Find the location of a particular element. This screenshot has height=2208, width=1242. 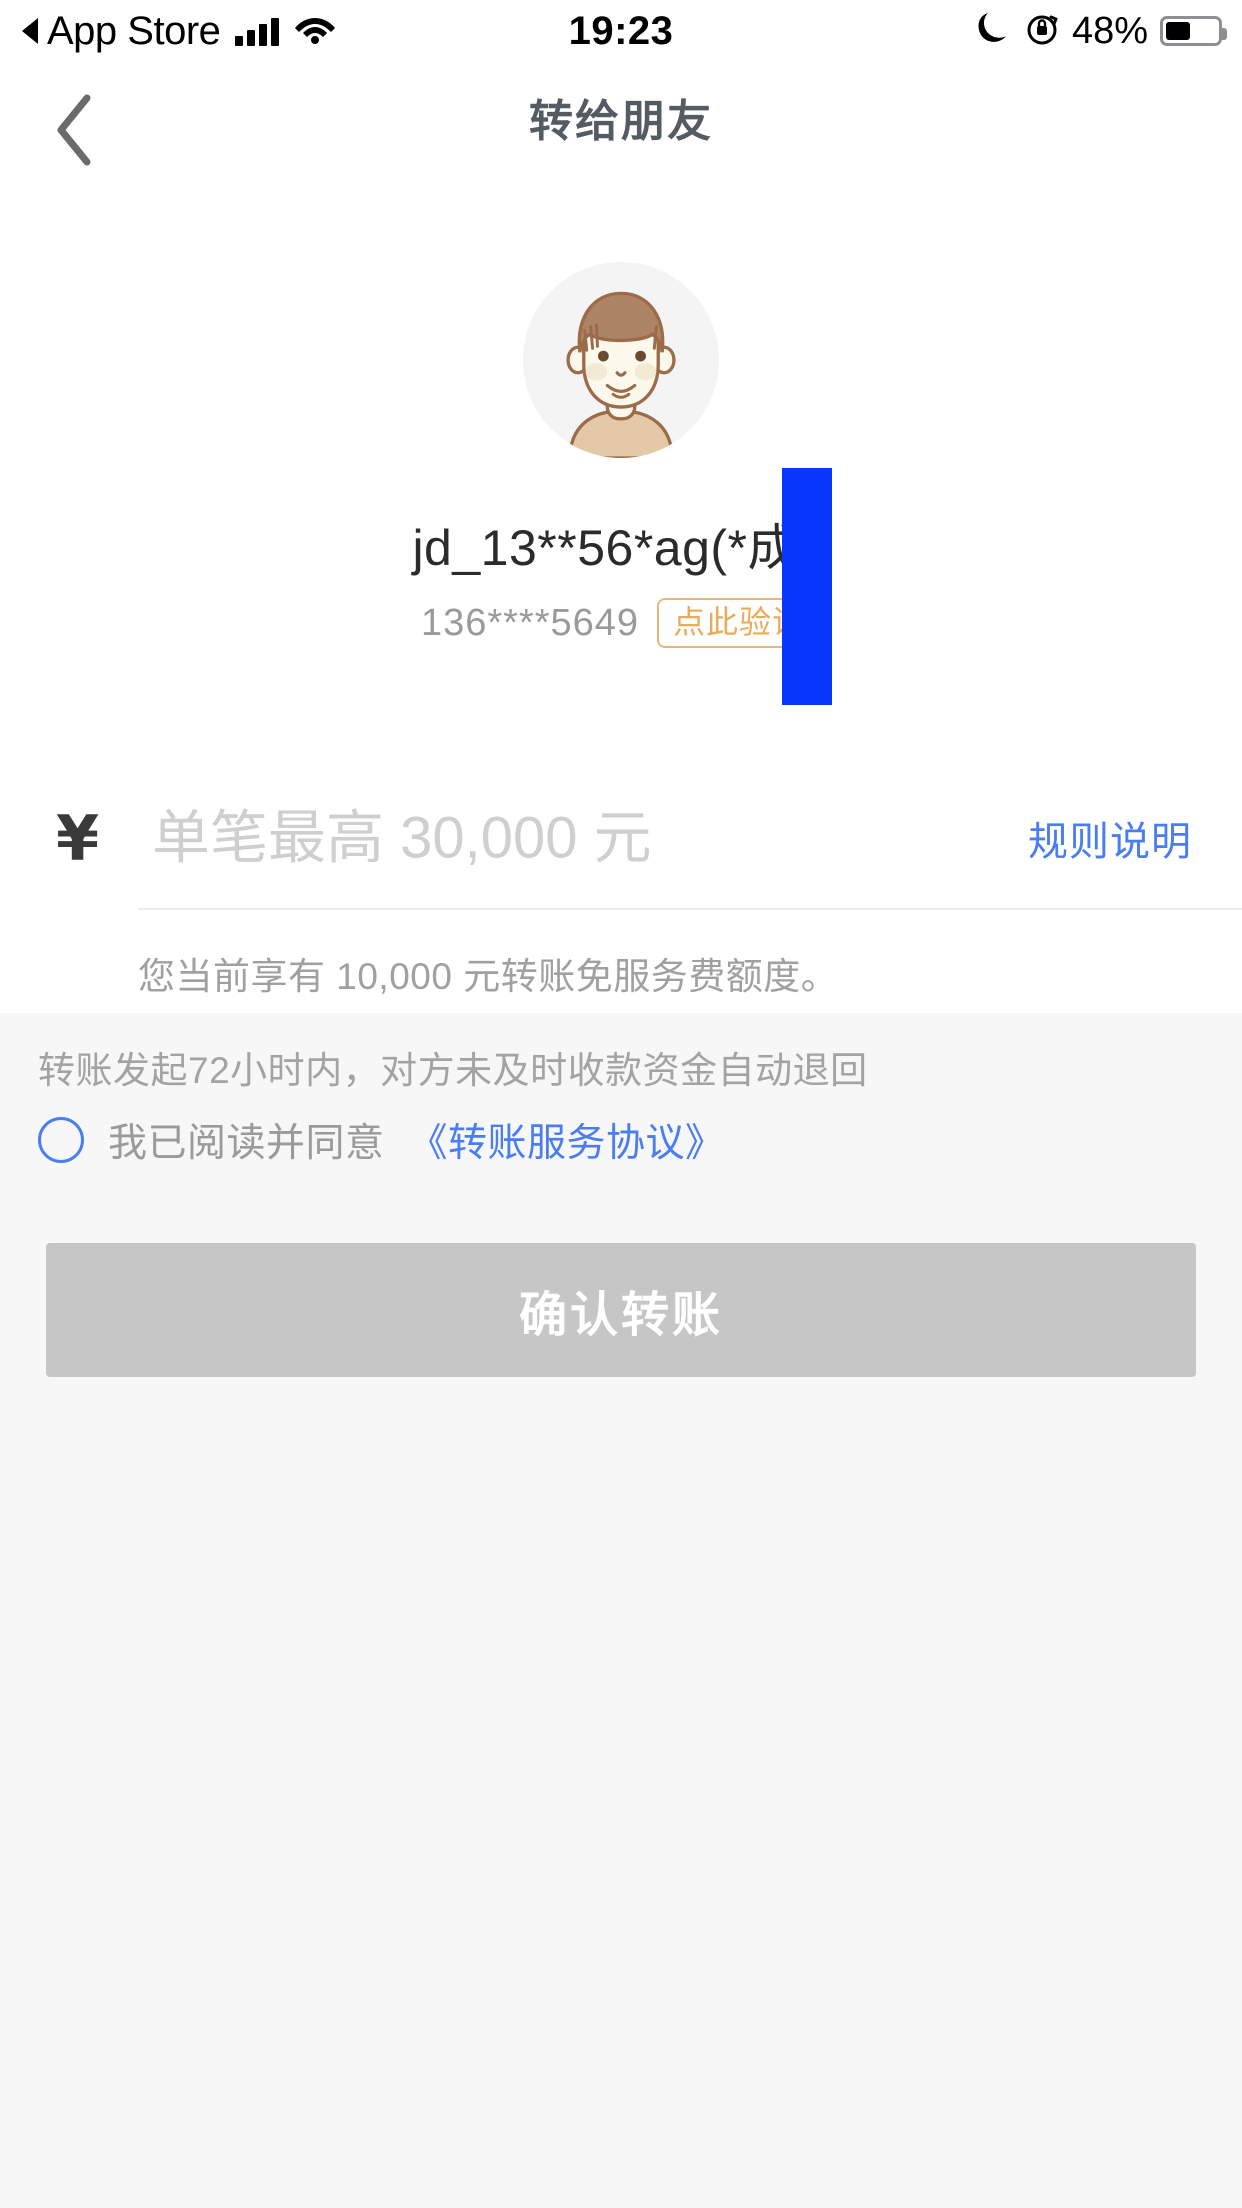

battery-percent-label: 48% is located at coordinates (1109, 30).